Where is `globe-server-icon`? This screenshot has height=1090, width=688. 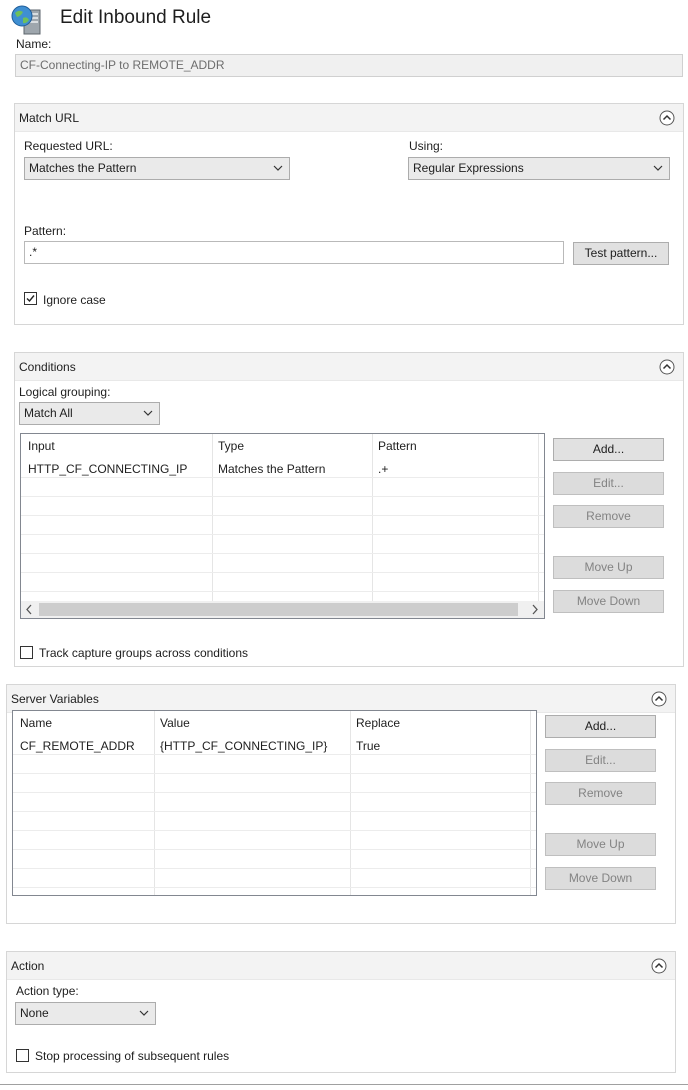 globe-server-icon is located at coordinates (26, 20).